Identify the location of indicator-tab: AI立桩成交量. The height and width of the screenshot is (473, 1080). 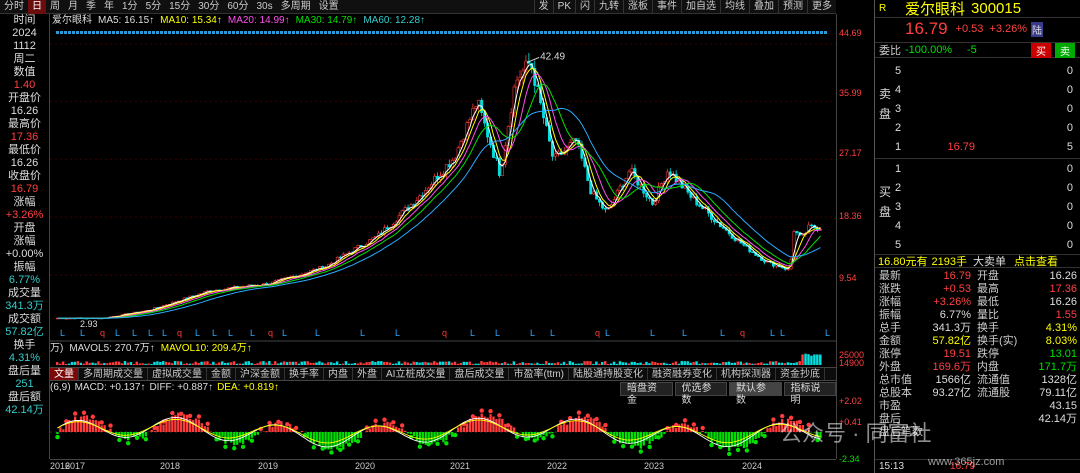
(416, 374).